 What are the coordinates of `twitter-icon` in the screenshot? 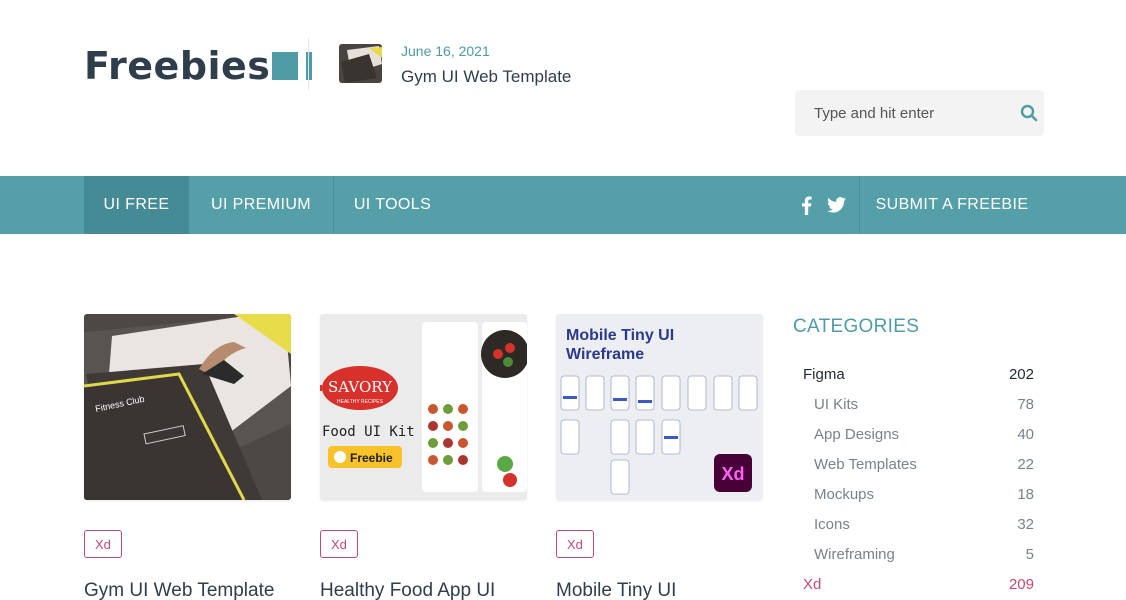 It's located at (836, 205).